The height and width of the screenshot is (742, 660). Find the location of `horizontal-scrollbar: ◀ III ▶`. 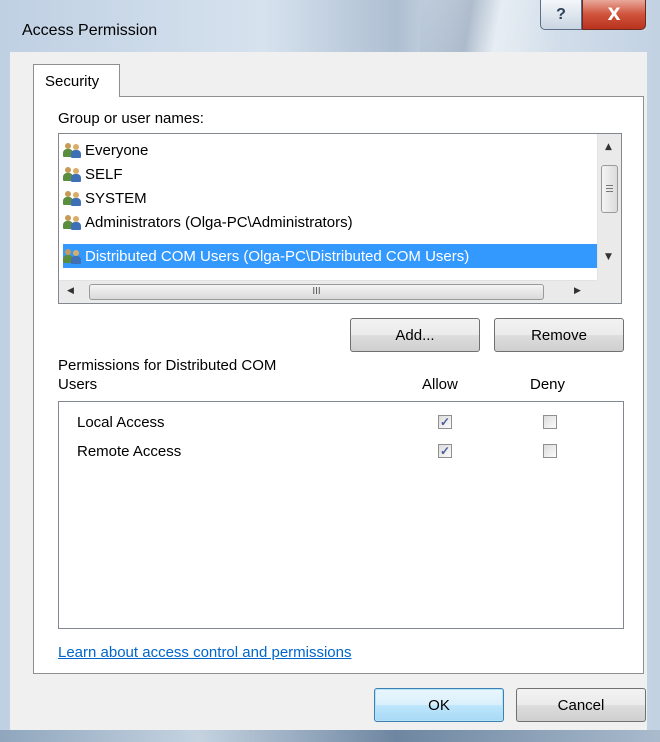

horizontal-scrollbar: ◀ III ▶ is located at coordinates (328, 291).